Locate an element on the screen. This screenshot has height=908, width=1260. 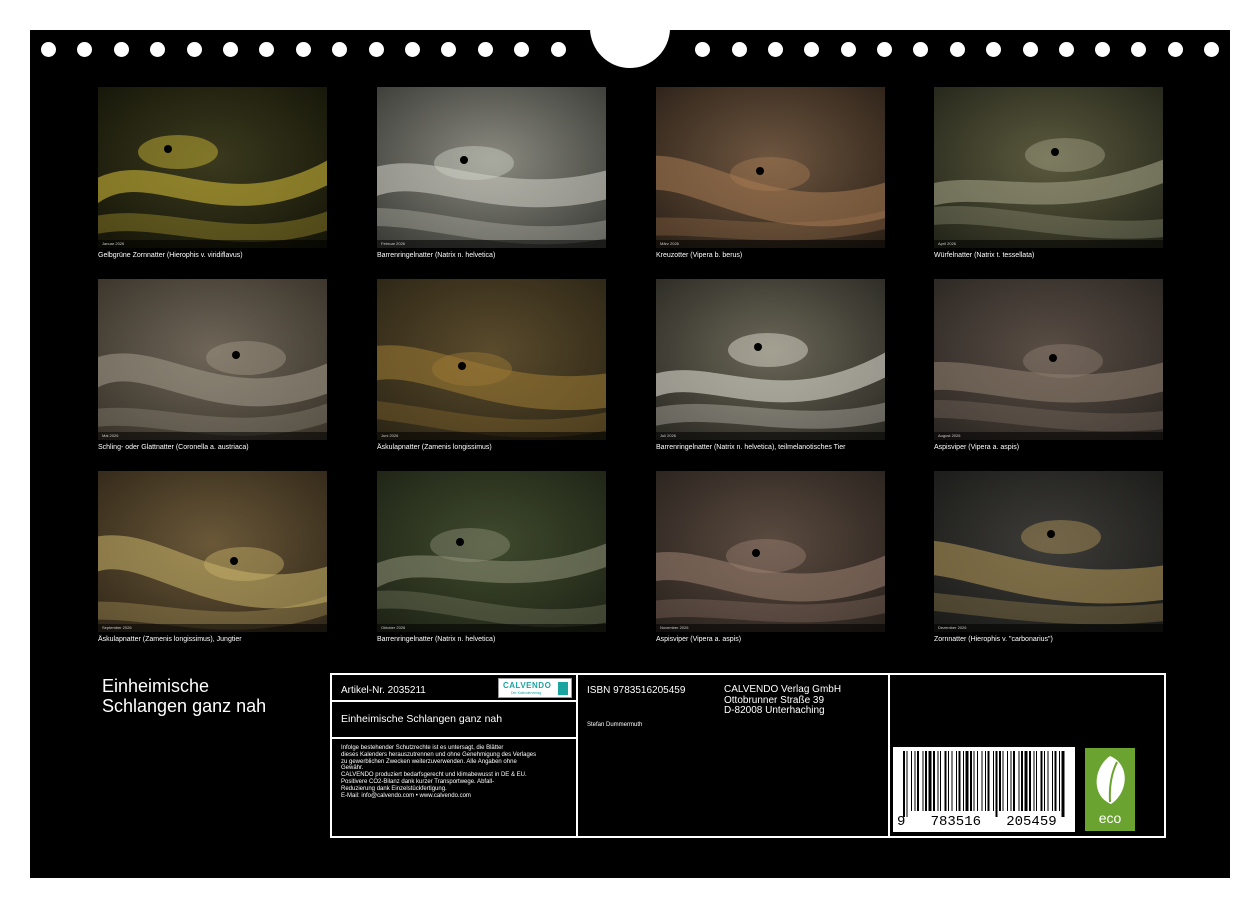
calendar-title-line2: Schlangen ganz nah is located at coordinates (184, 706).